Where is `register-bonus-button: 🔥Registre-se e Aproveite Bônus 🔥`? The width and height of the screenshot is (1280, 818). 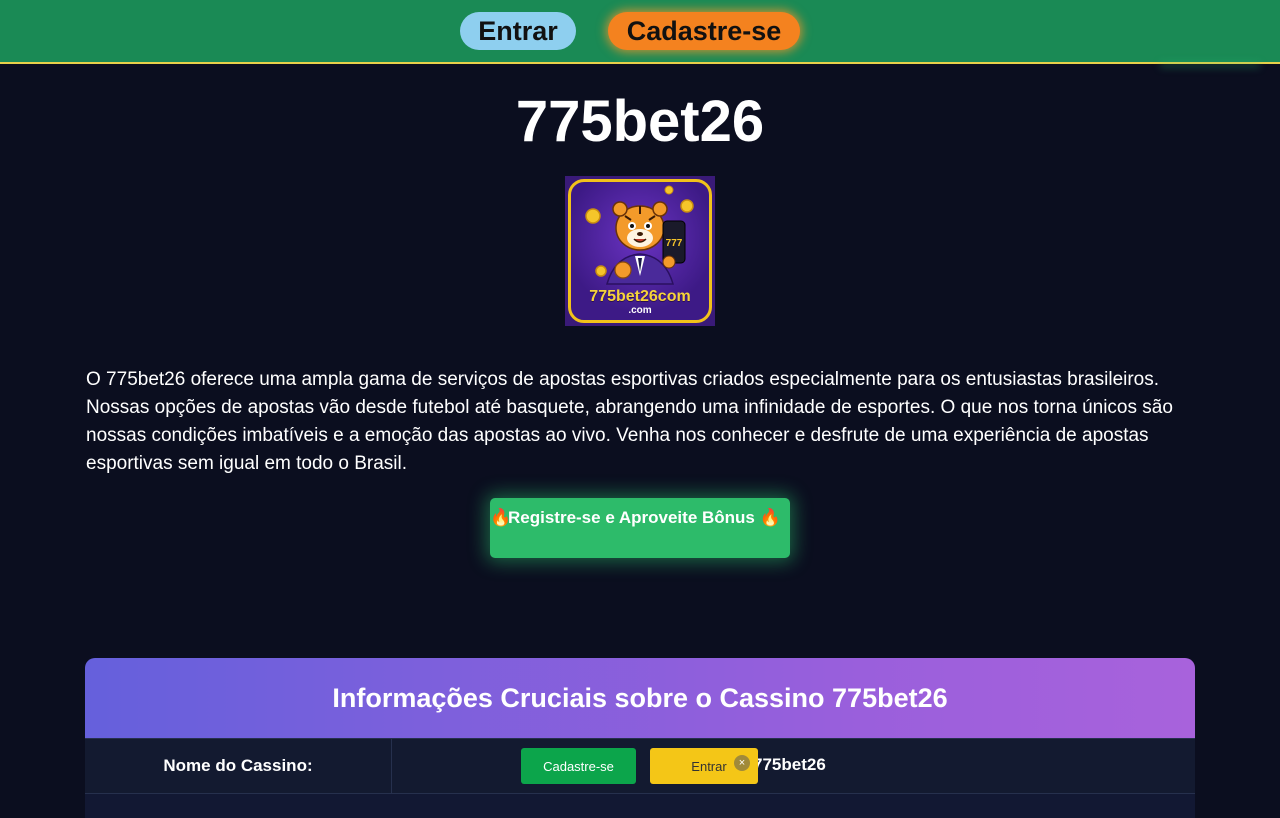 register-bonus-button: 🔥Registre-se e Aproveite Bônus 🔥 is located at coordinates (640, 528).